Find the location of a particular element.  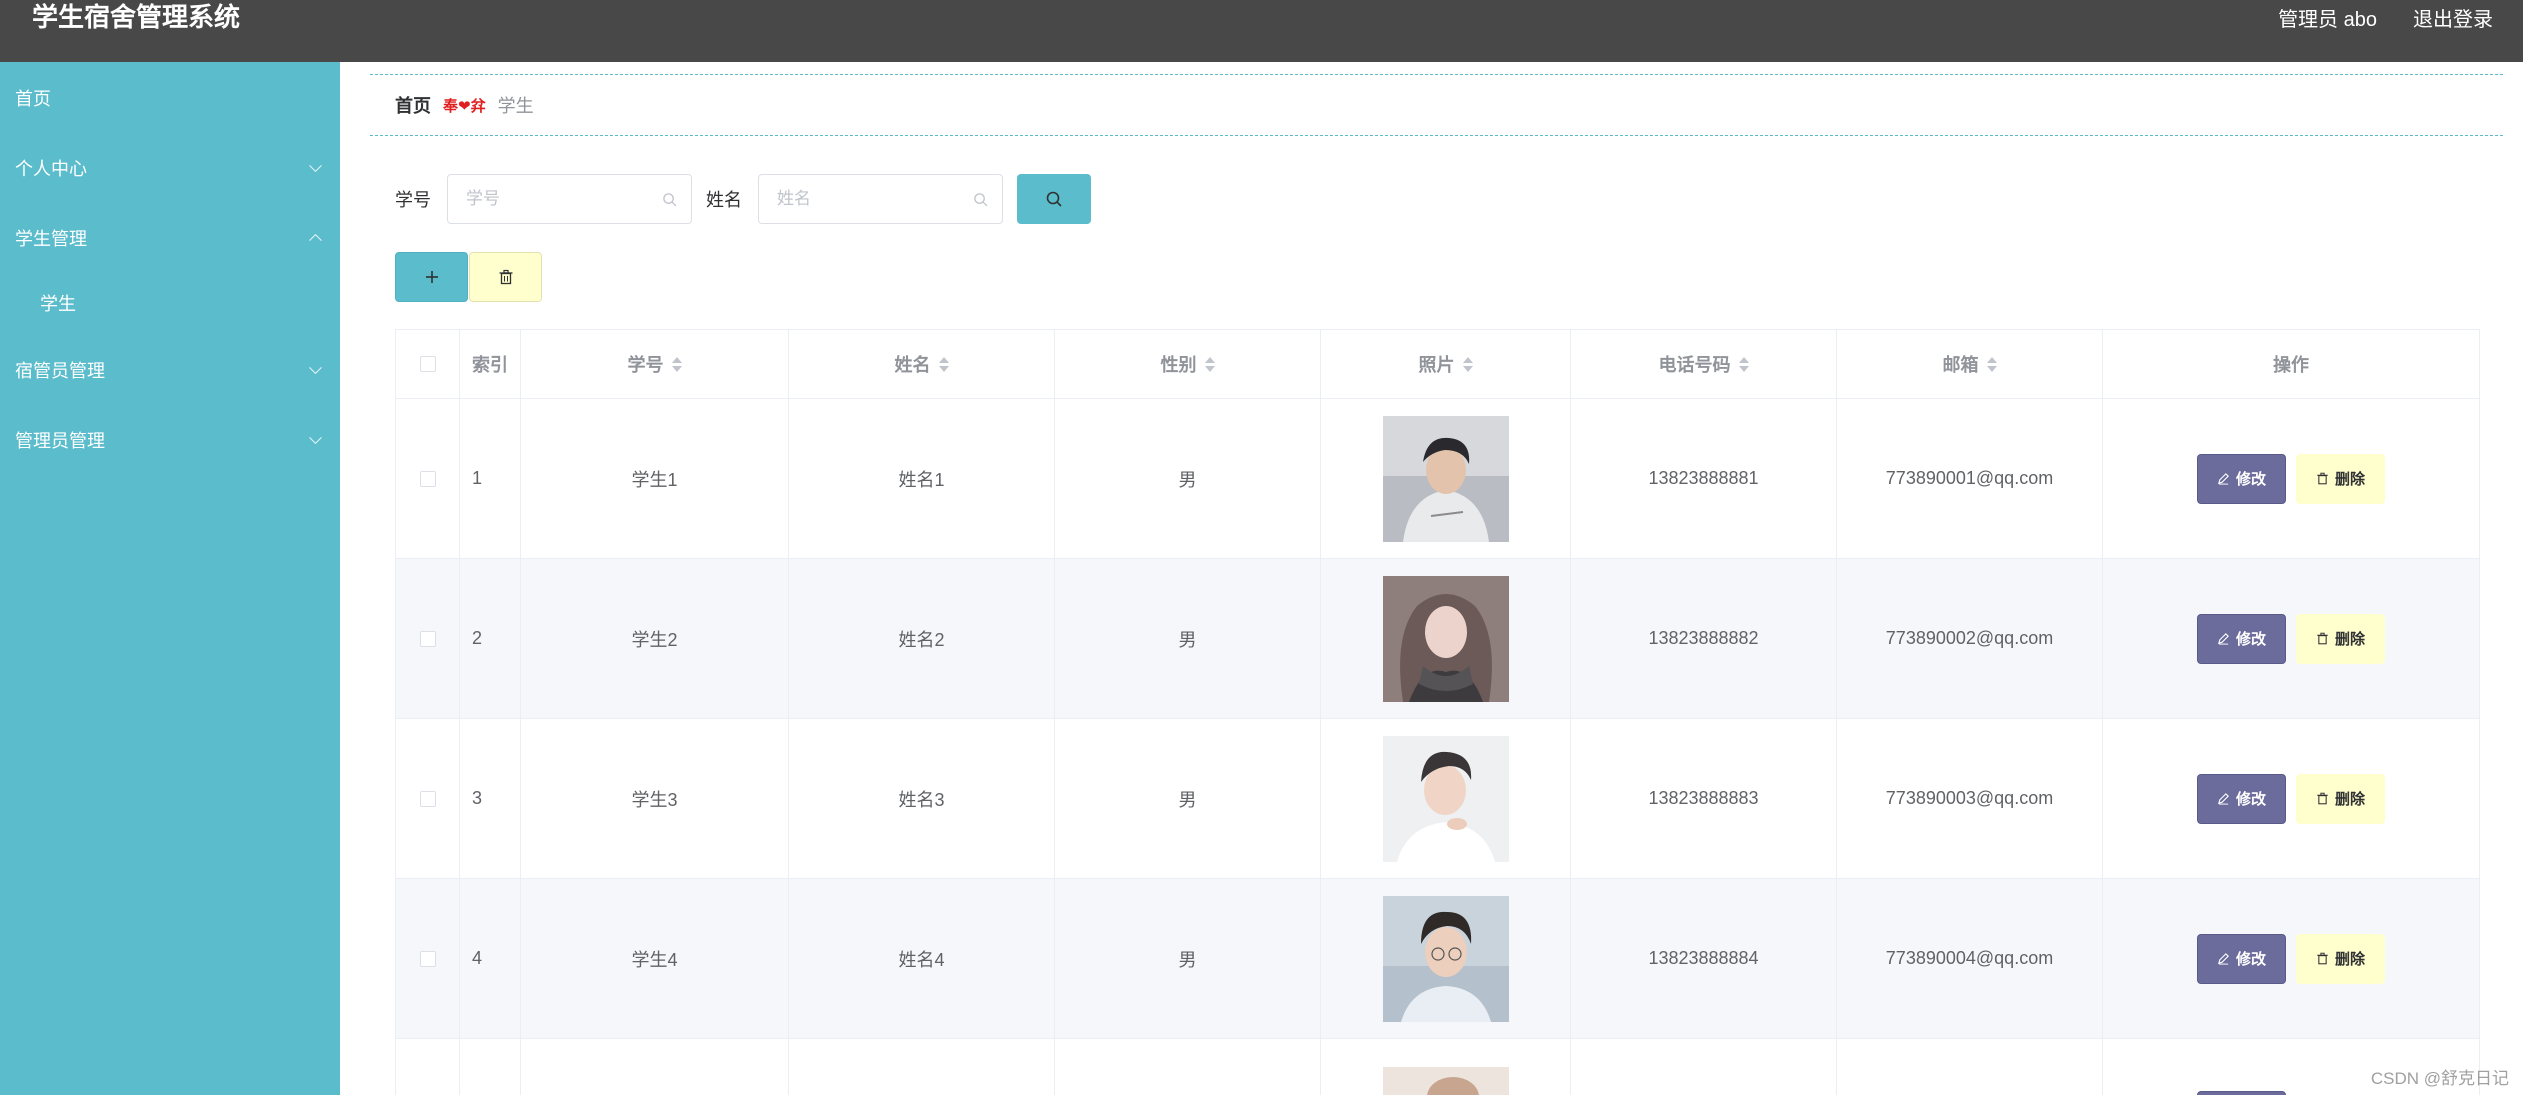

breadcrumb-separator: 奉❤弅 is located at coordinates (464, 106).